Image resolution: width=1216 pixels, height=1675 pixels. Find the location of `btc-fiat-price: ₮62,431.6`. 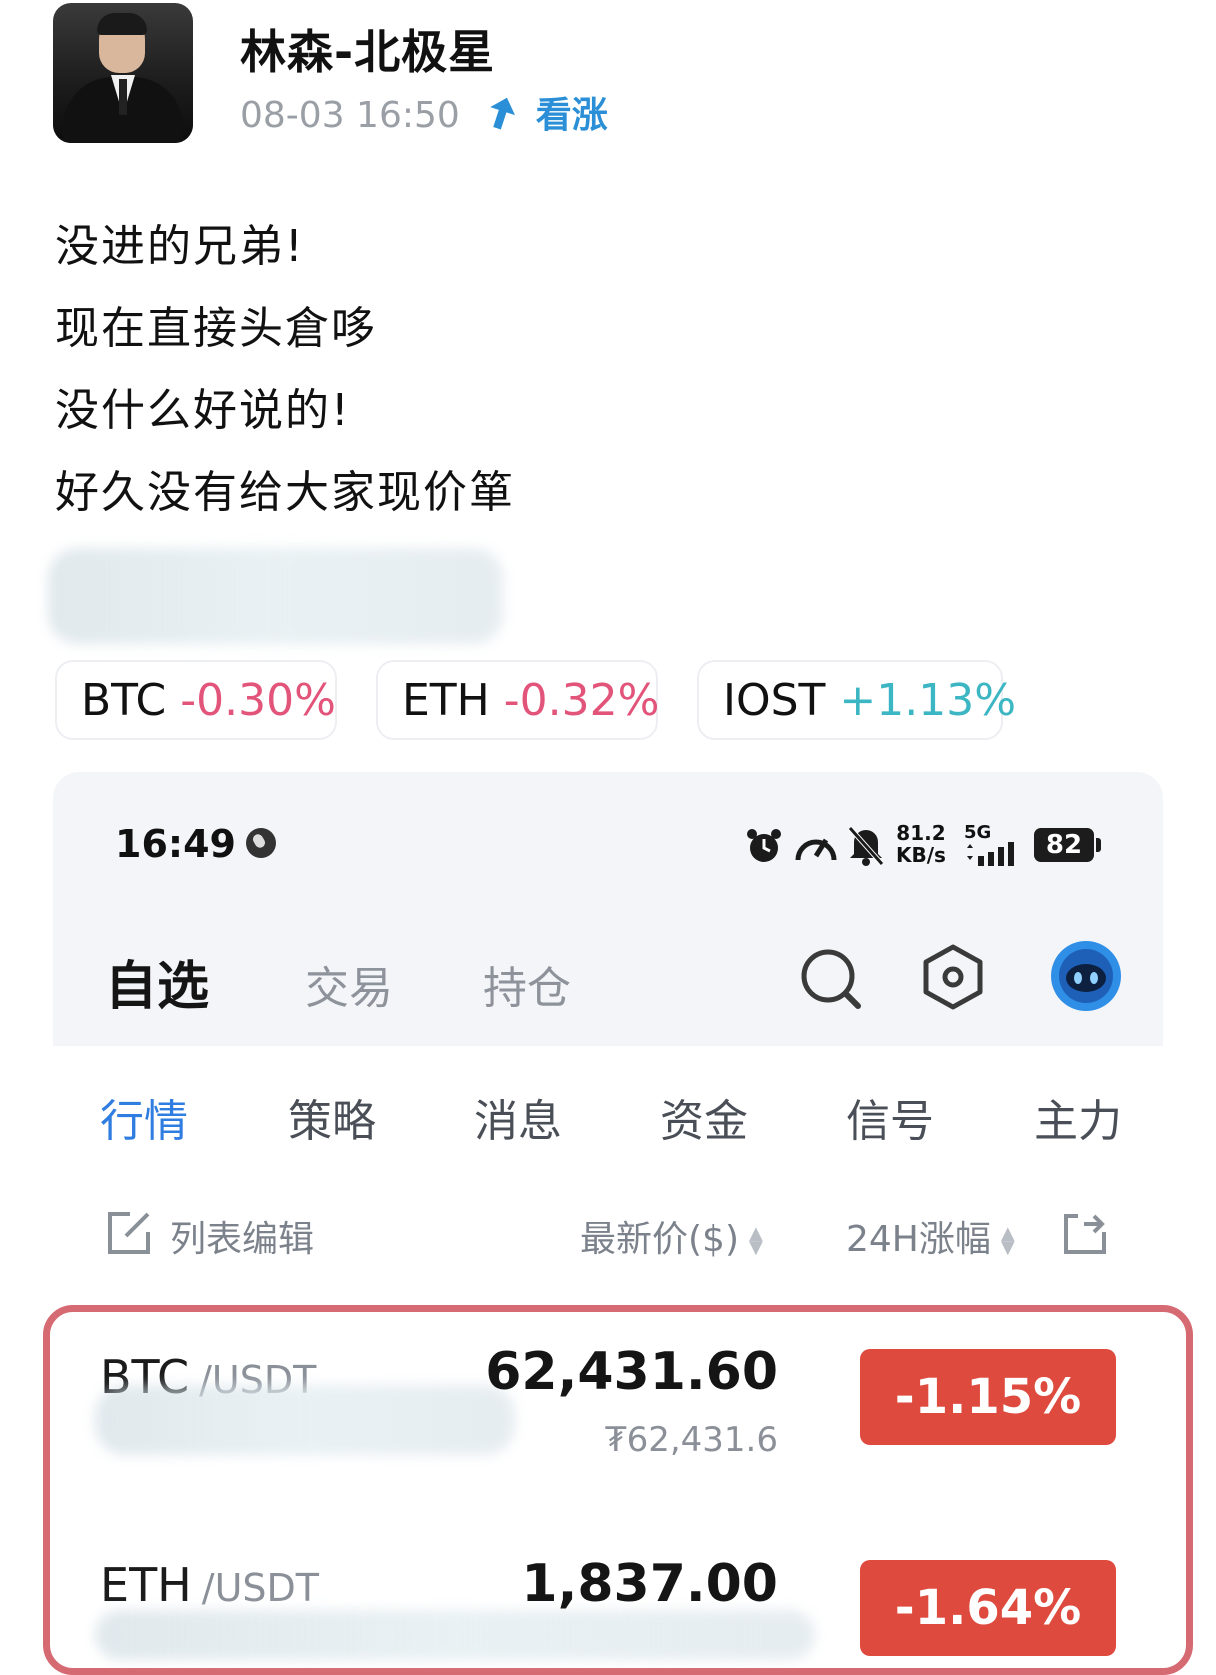

btc-fiat-price: ₮62,431.6 is located at coordinates (691, 1440).